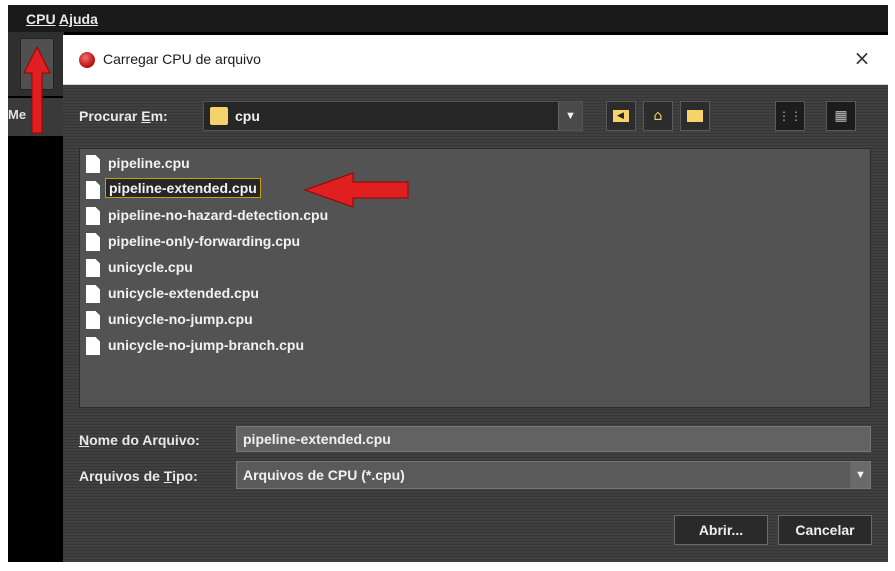 The image size is (895, 571). I want to click on list-view-button: ⋮⋮, so click(790, 116).